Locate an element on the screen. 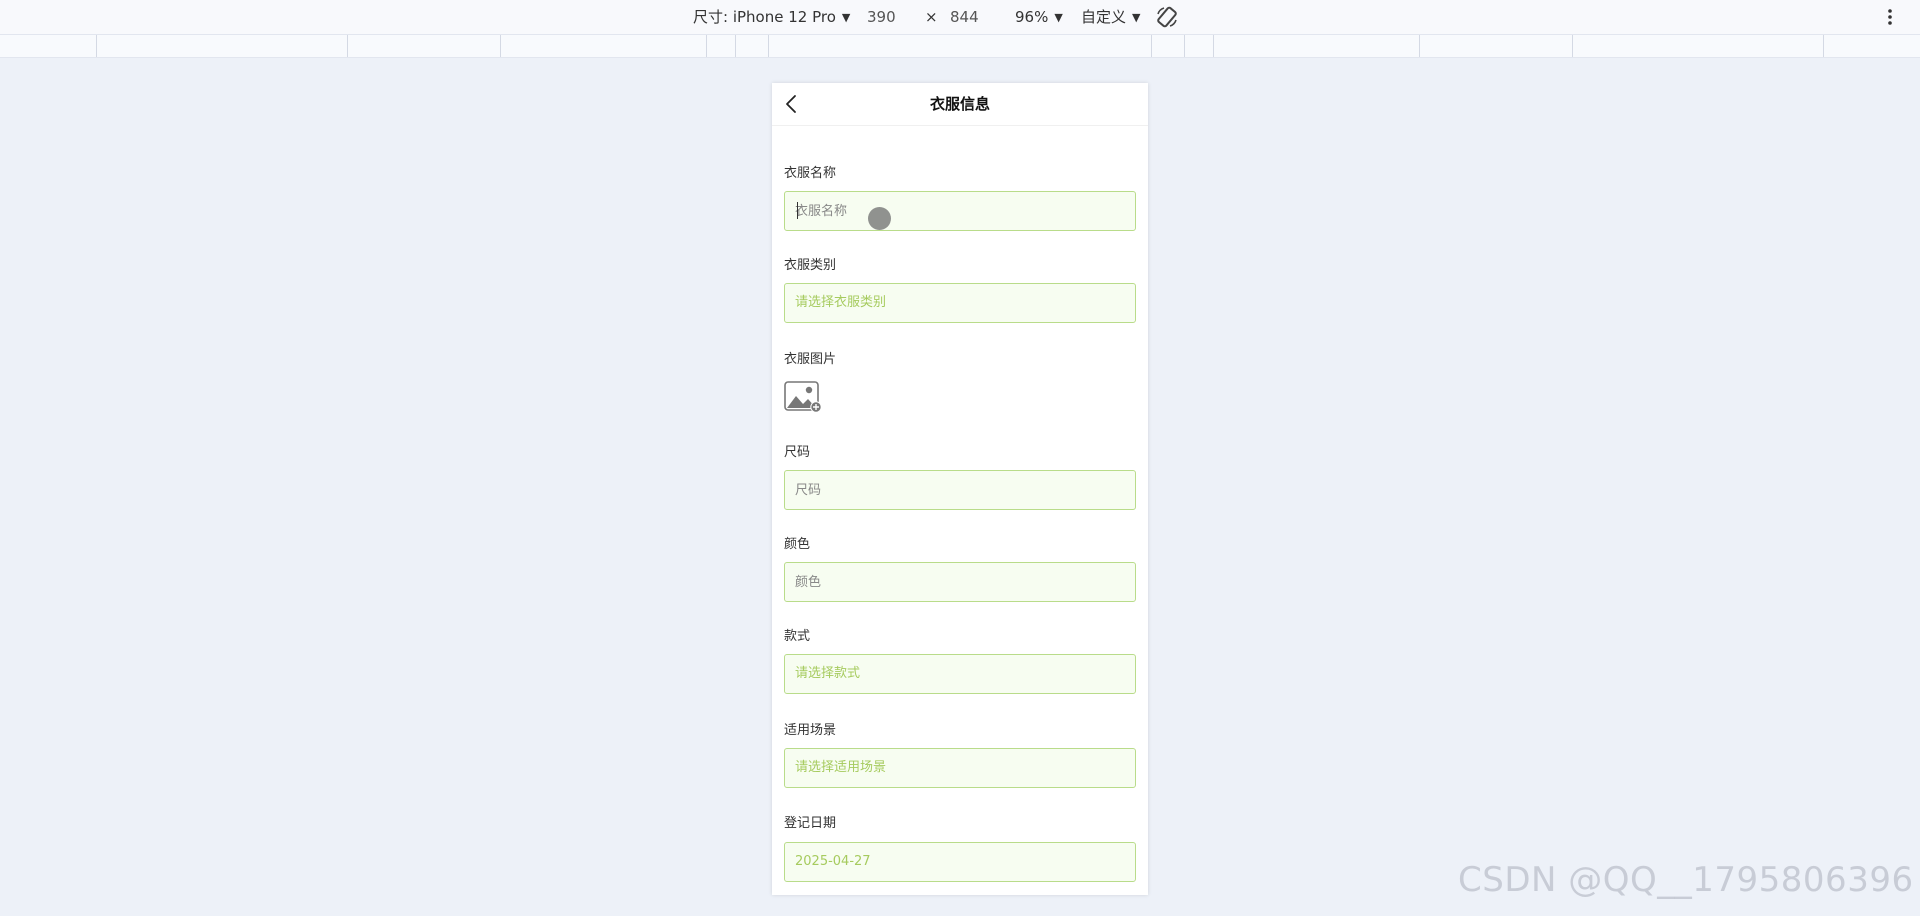 Image resolution: width=1920 pixels, height=916 pixels. device-select: 尺寸: iPhone 12 Pro ▼ is located at coordinates (771, 17).